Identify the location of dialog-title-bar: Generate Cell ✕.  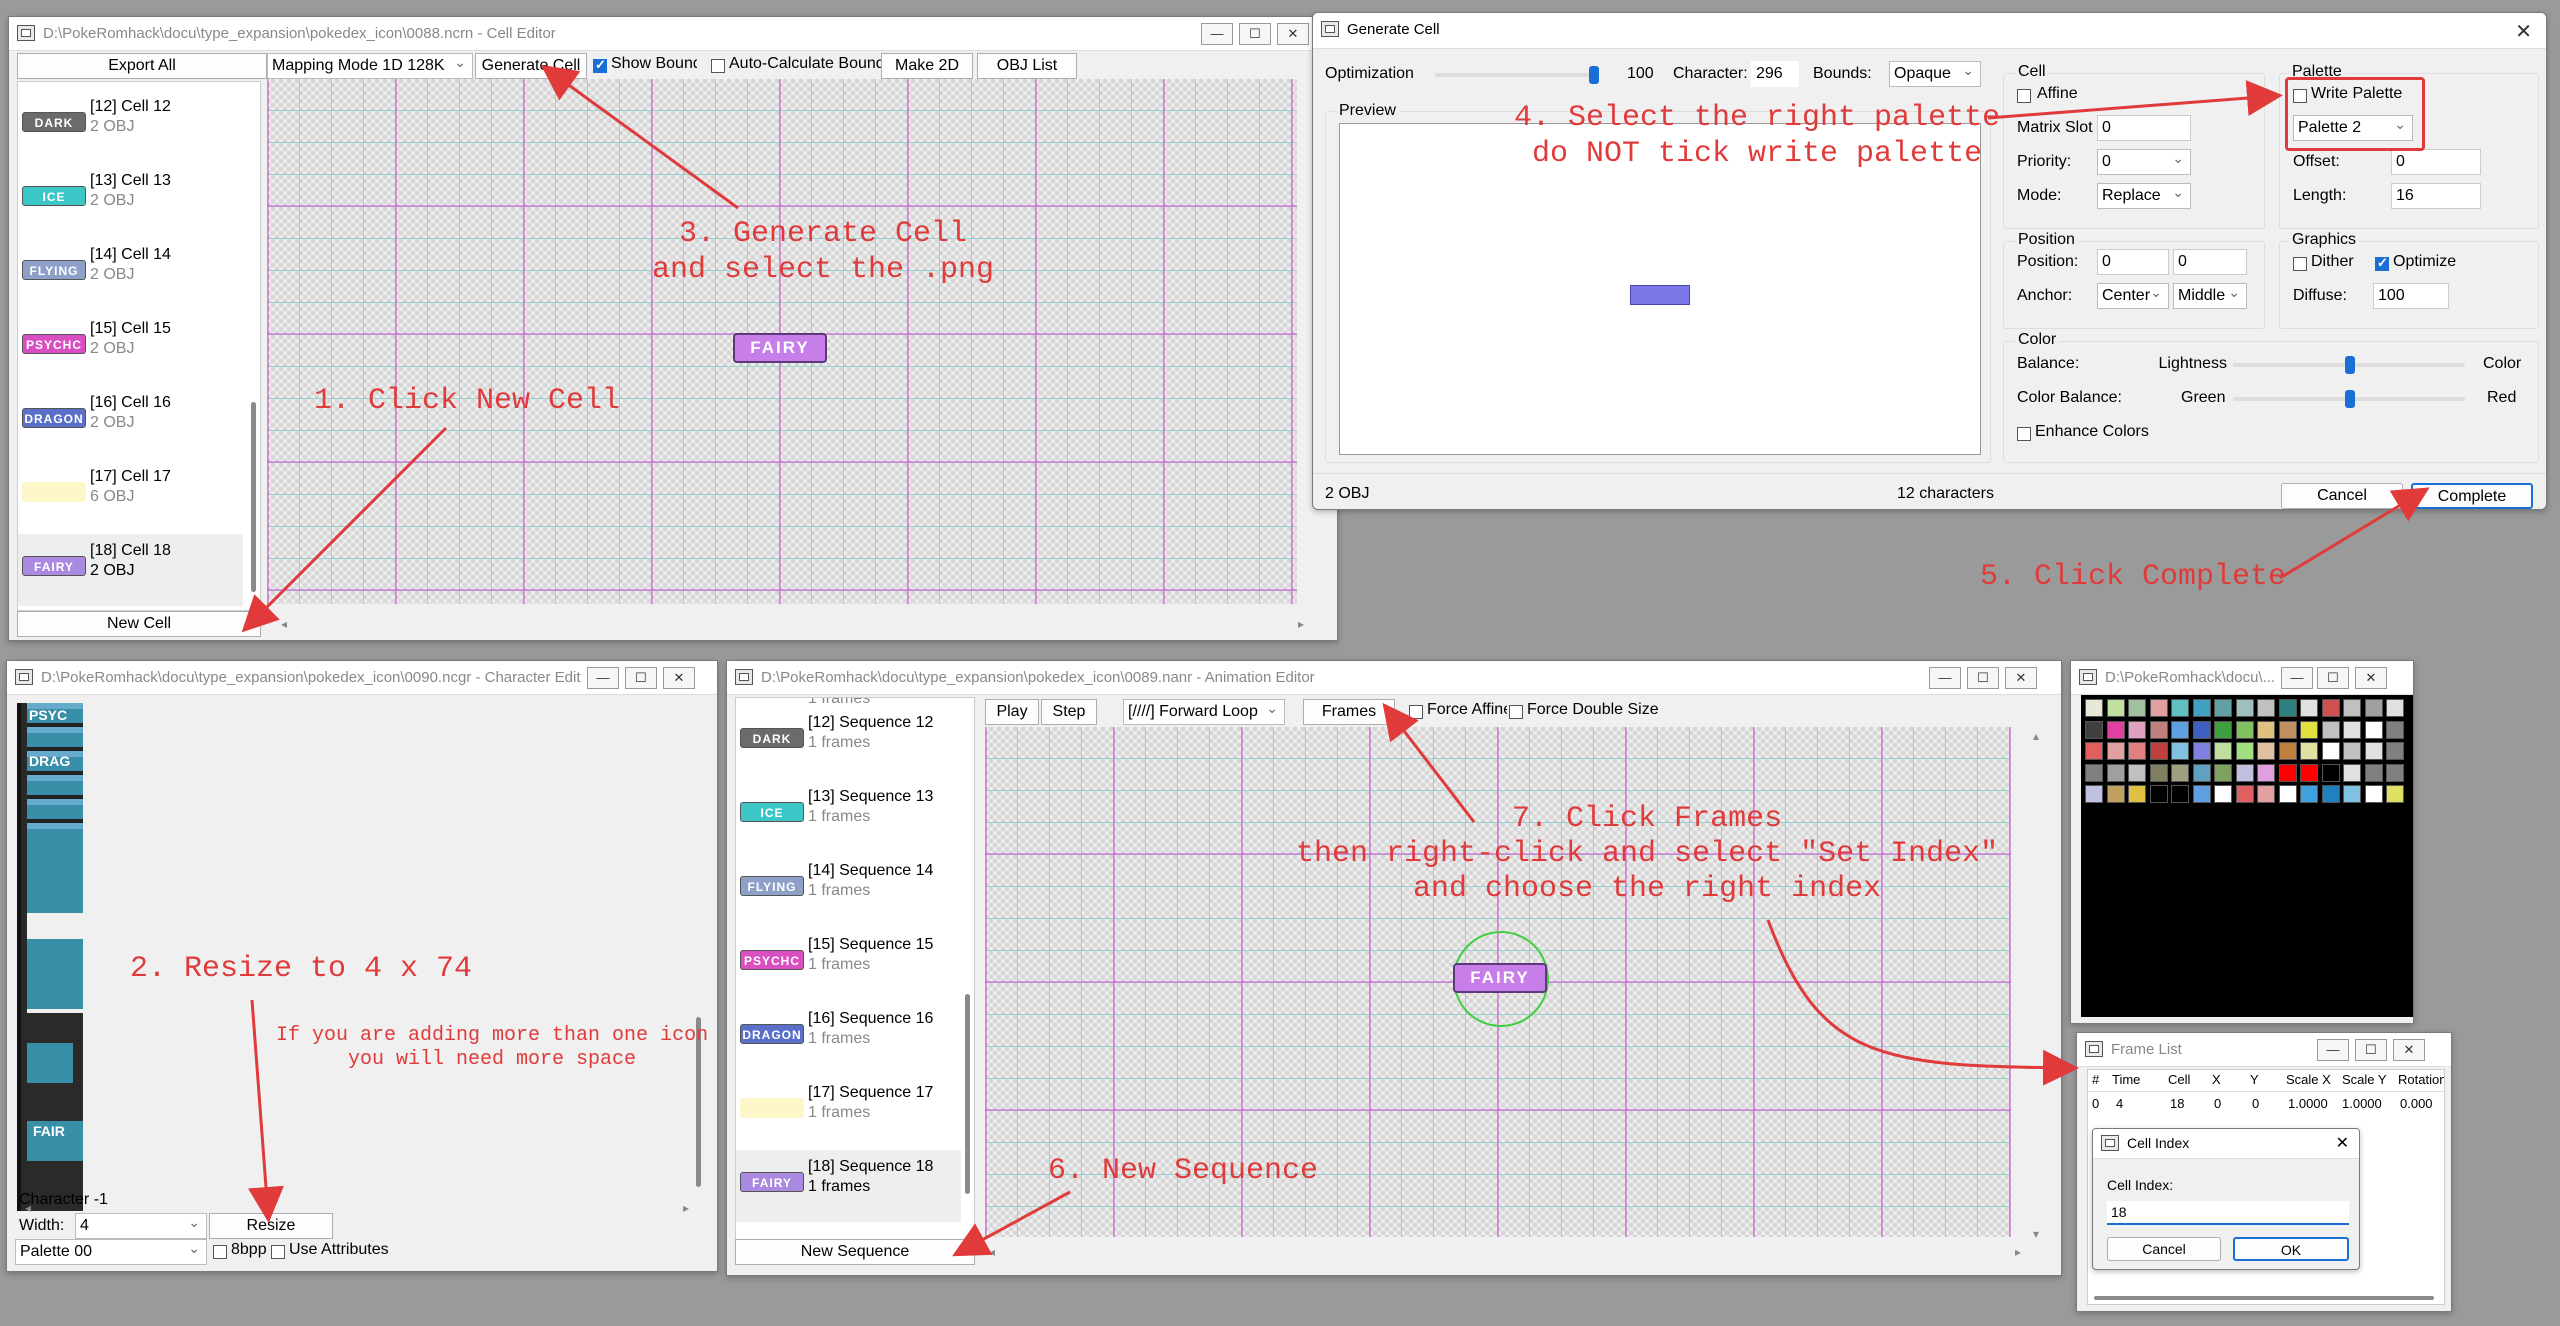
(1929, 31).